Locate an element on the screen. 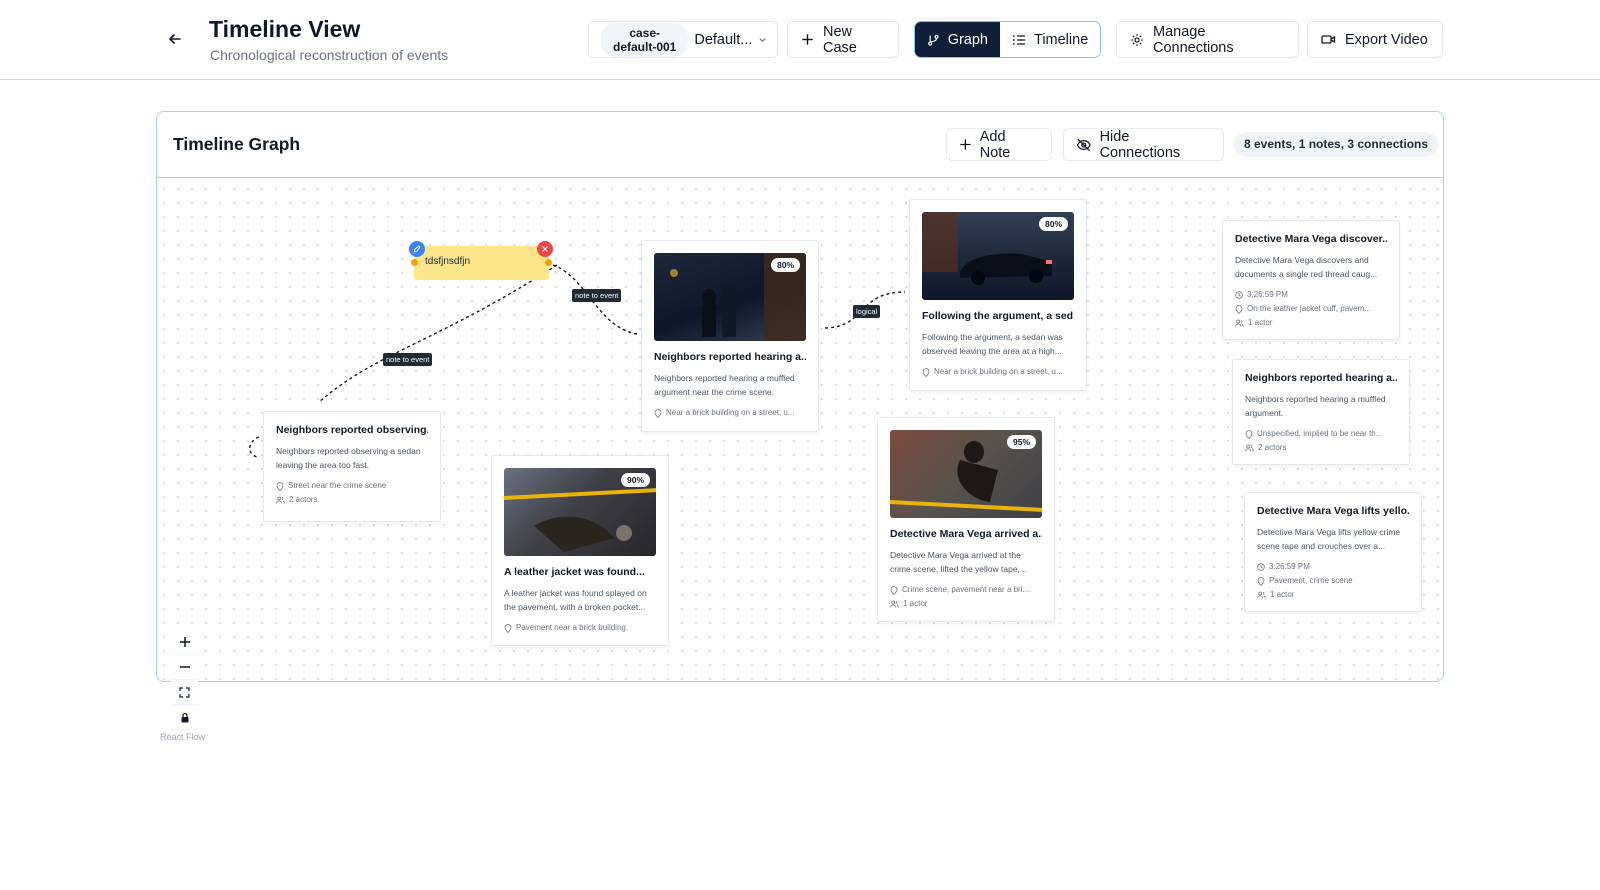  list-icon is located at coordinates (1018, 39).